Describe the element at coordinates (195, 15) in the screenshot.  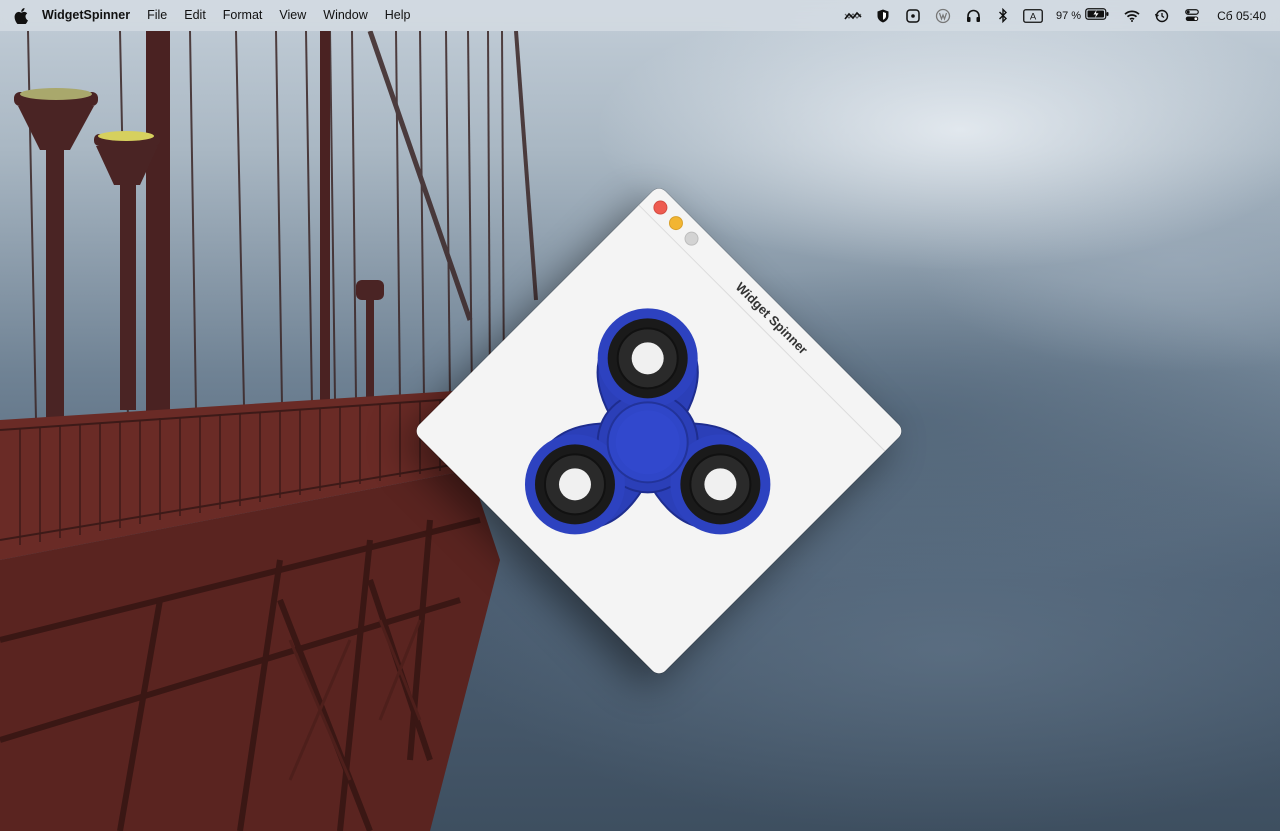
I see `menu-edit: Edit` at that location.